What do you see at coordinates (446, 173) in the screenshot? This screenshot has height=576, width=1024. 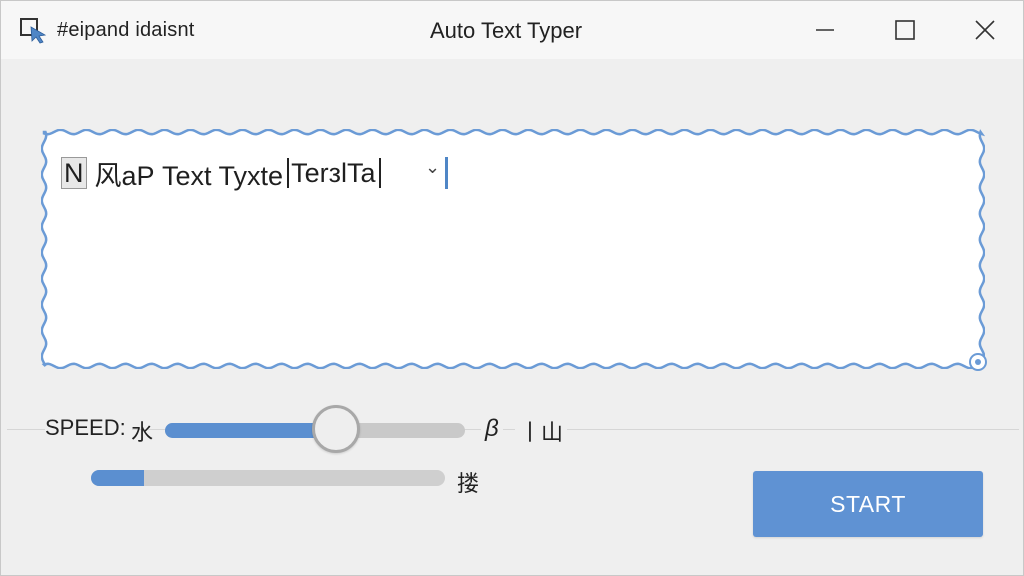 I see `insertion-caret` at bounding box center [446, 173].